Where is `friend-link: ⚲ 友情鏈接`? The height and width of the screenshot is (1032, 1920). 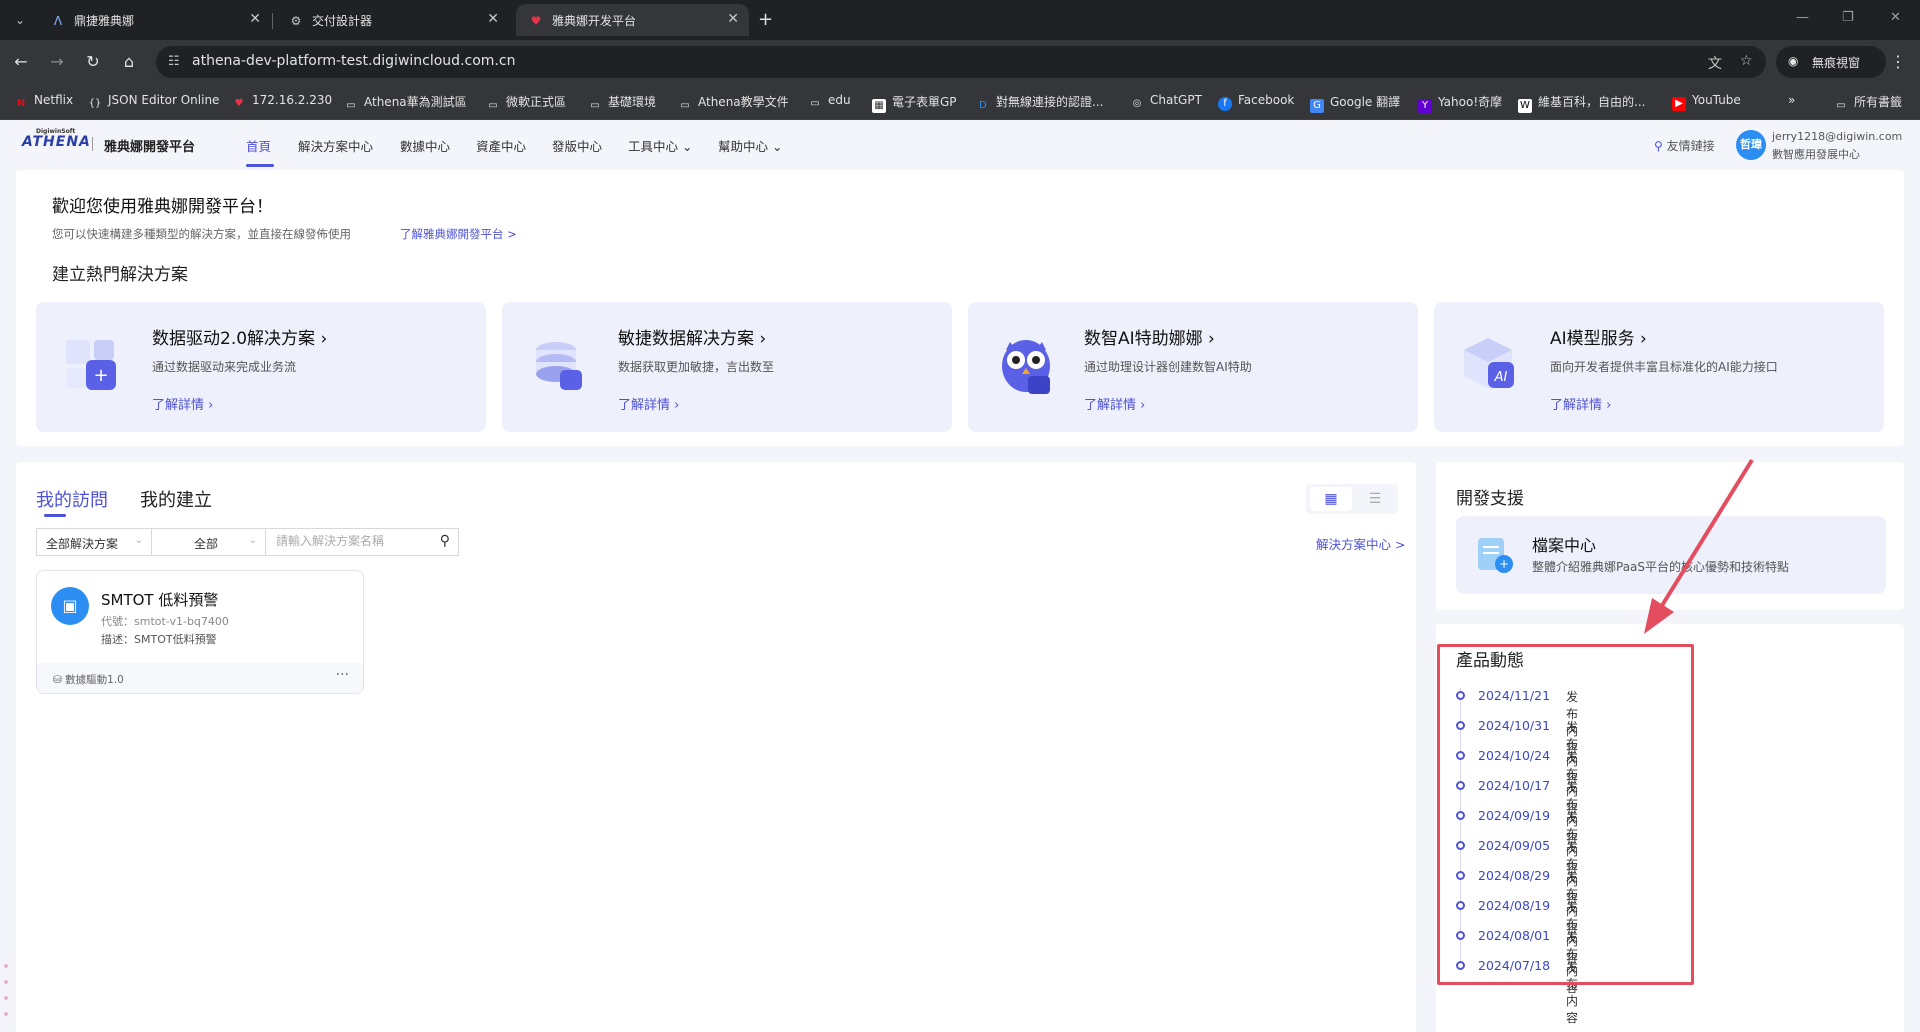
friend-link: ⚲ 友情鏈接 is located at coordinates (1684, 145).